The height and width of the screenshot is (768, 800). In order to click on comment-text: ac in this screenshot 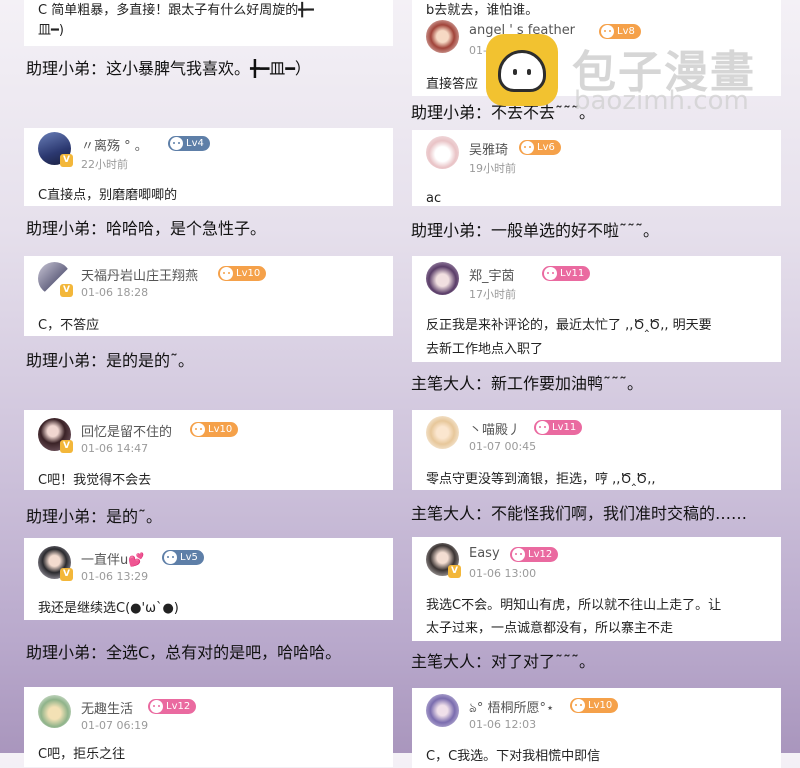, I will do `click(434, 198)`.